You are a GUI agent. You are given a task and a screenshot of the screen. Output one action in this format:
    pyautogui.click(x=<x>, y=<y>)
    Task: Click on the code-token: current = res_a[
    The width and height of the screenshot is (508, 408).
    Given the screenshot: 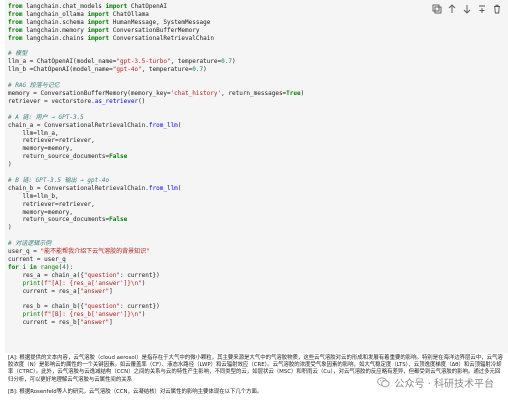 What is the action you would take?
    pyautogui.click(x=44, y=291)
    